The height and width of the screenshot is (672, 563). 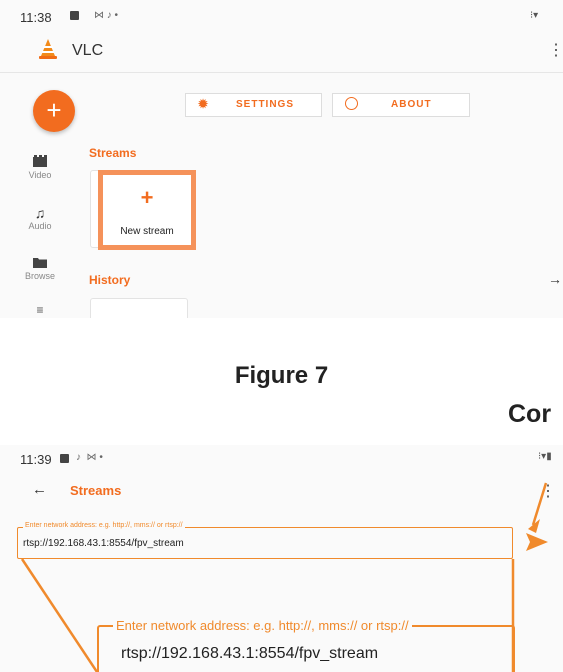 I want to click on gear-icon: ✹, so click(x=204, y=104).